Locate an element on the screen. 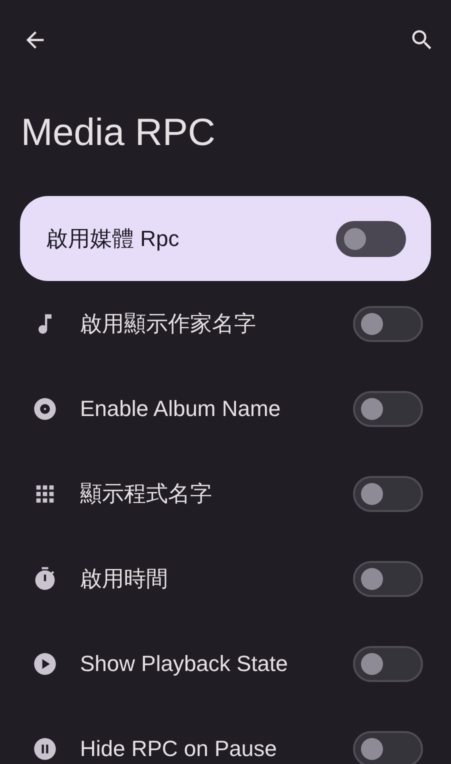  setting-label: Hide RPC on Pause is located at coordinates (179, 749).